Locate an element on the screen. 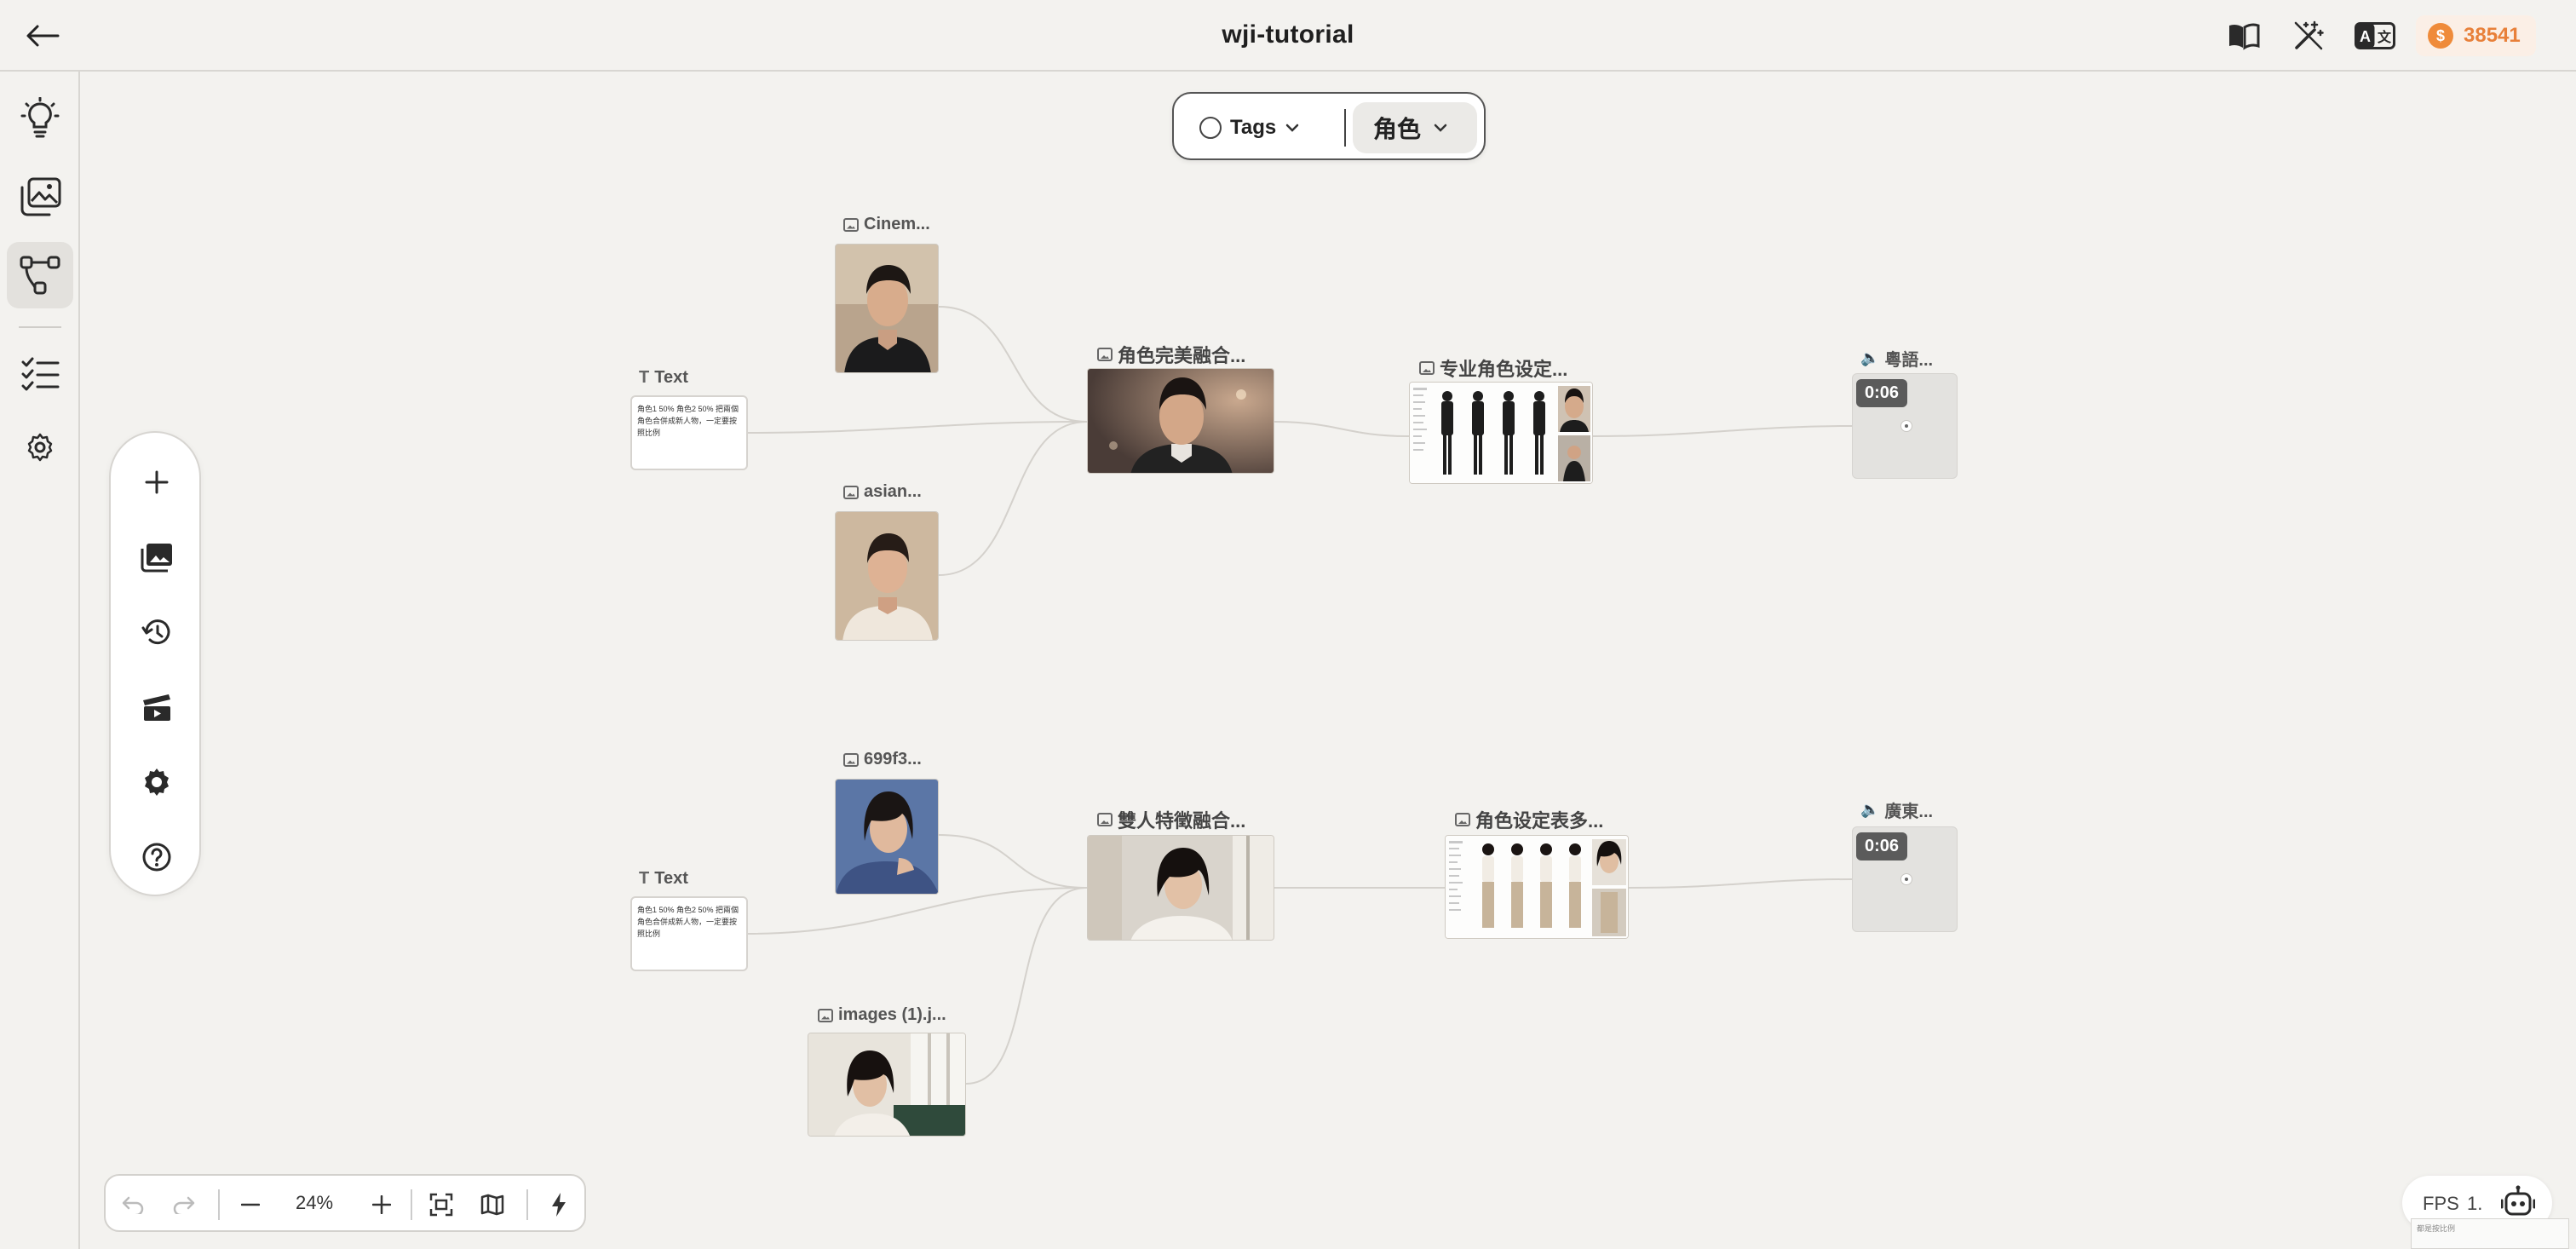 The height and width of the screenshot is (1249, 2576). rail-item-gallery is located at coordinates (40, 197).